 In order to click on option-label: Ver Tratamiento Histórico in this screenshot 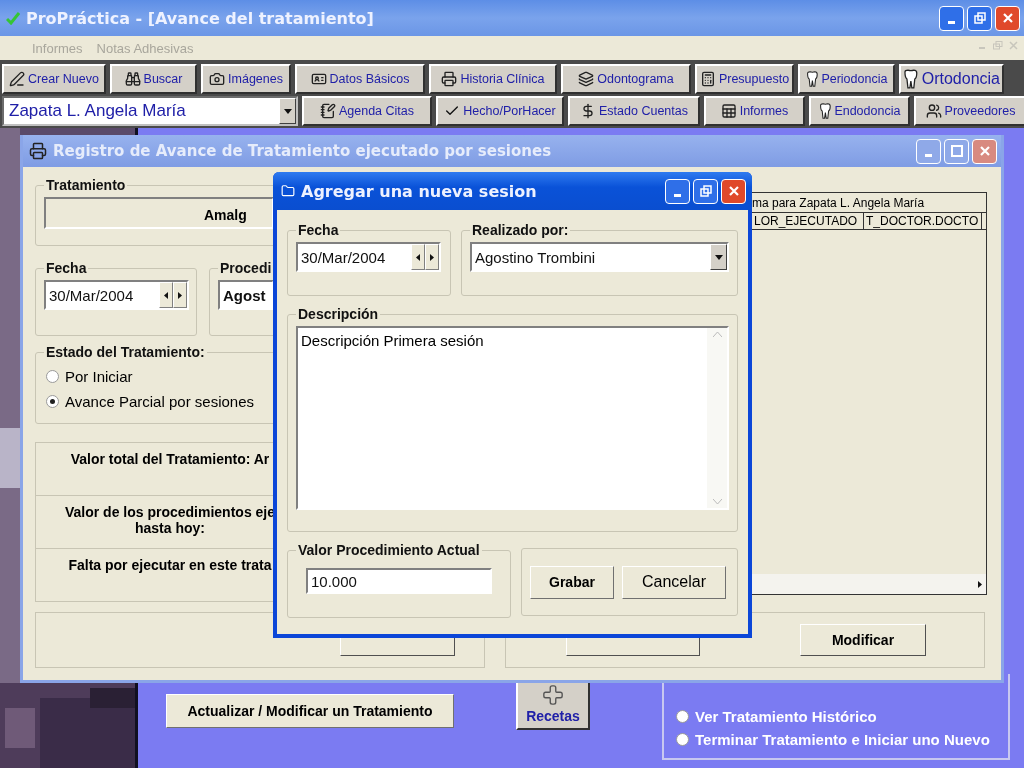, I will do `click(786, 716)`.